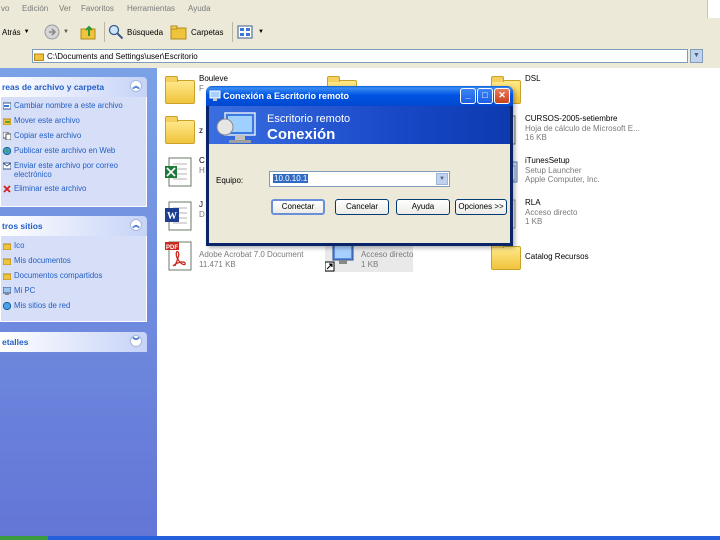 The image size is (720, 540). What do you see at coordinates (53, 87) in the screenshot?
I see `file-tasks-title: reas de archivo y carpeta` at bounding box center [53, 87].